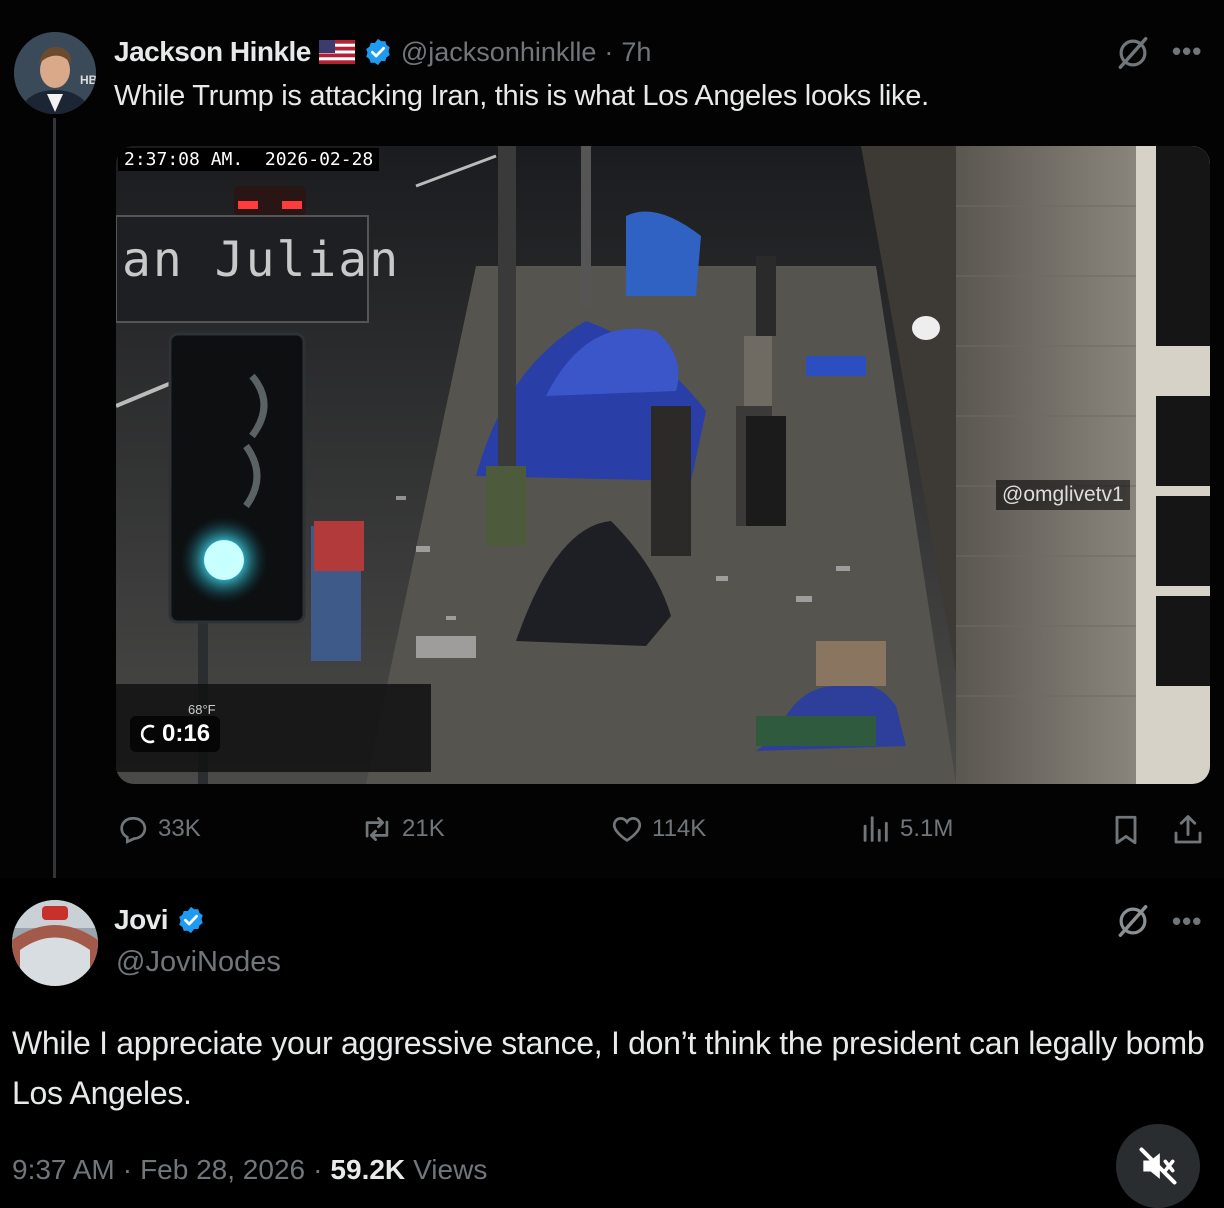  What do you see at coordinates (368, 1169) in the screenshot?
I see `reply-views-count: 59.2K` at bounding box center [368, 1169].